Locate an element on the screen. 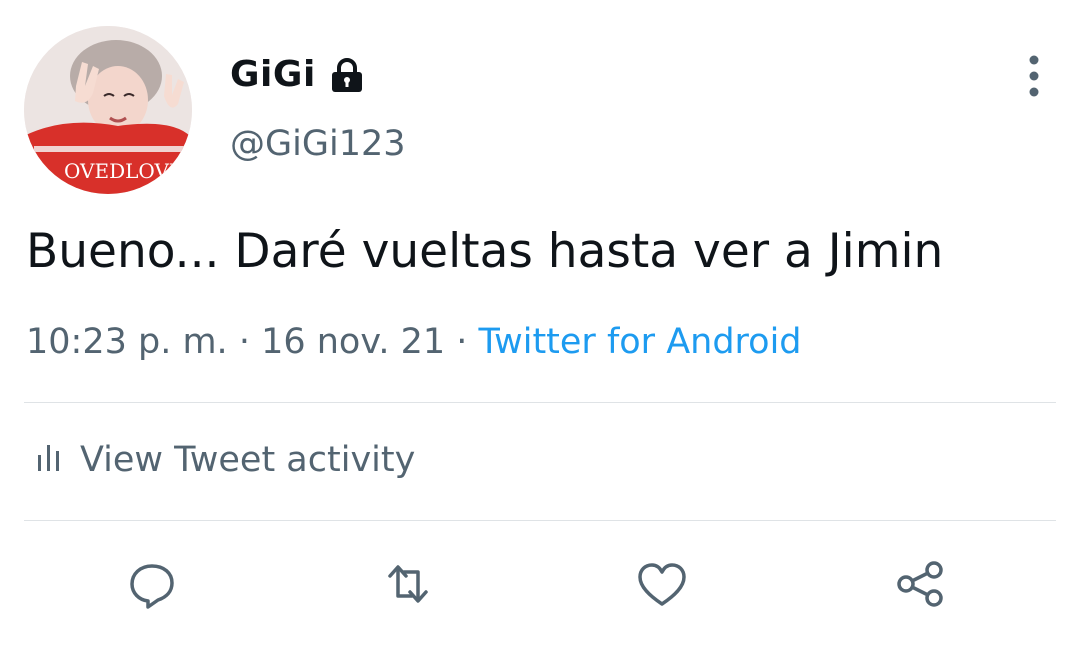 The width and height of the screenshot is (1080, 659). more-options-icon is located at coordinates (1034, 76).